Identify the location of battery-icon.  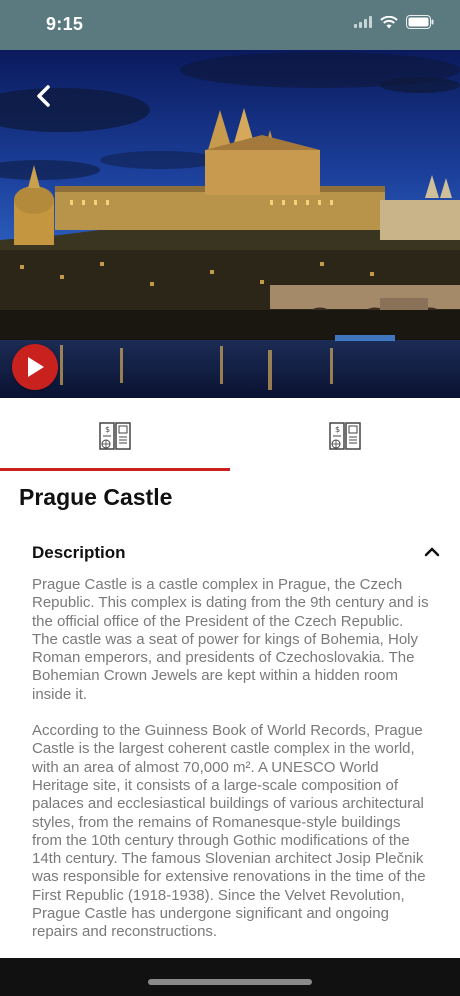
(420, 22).